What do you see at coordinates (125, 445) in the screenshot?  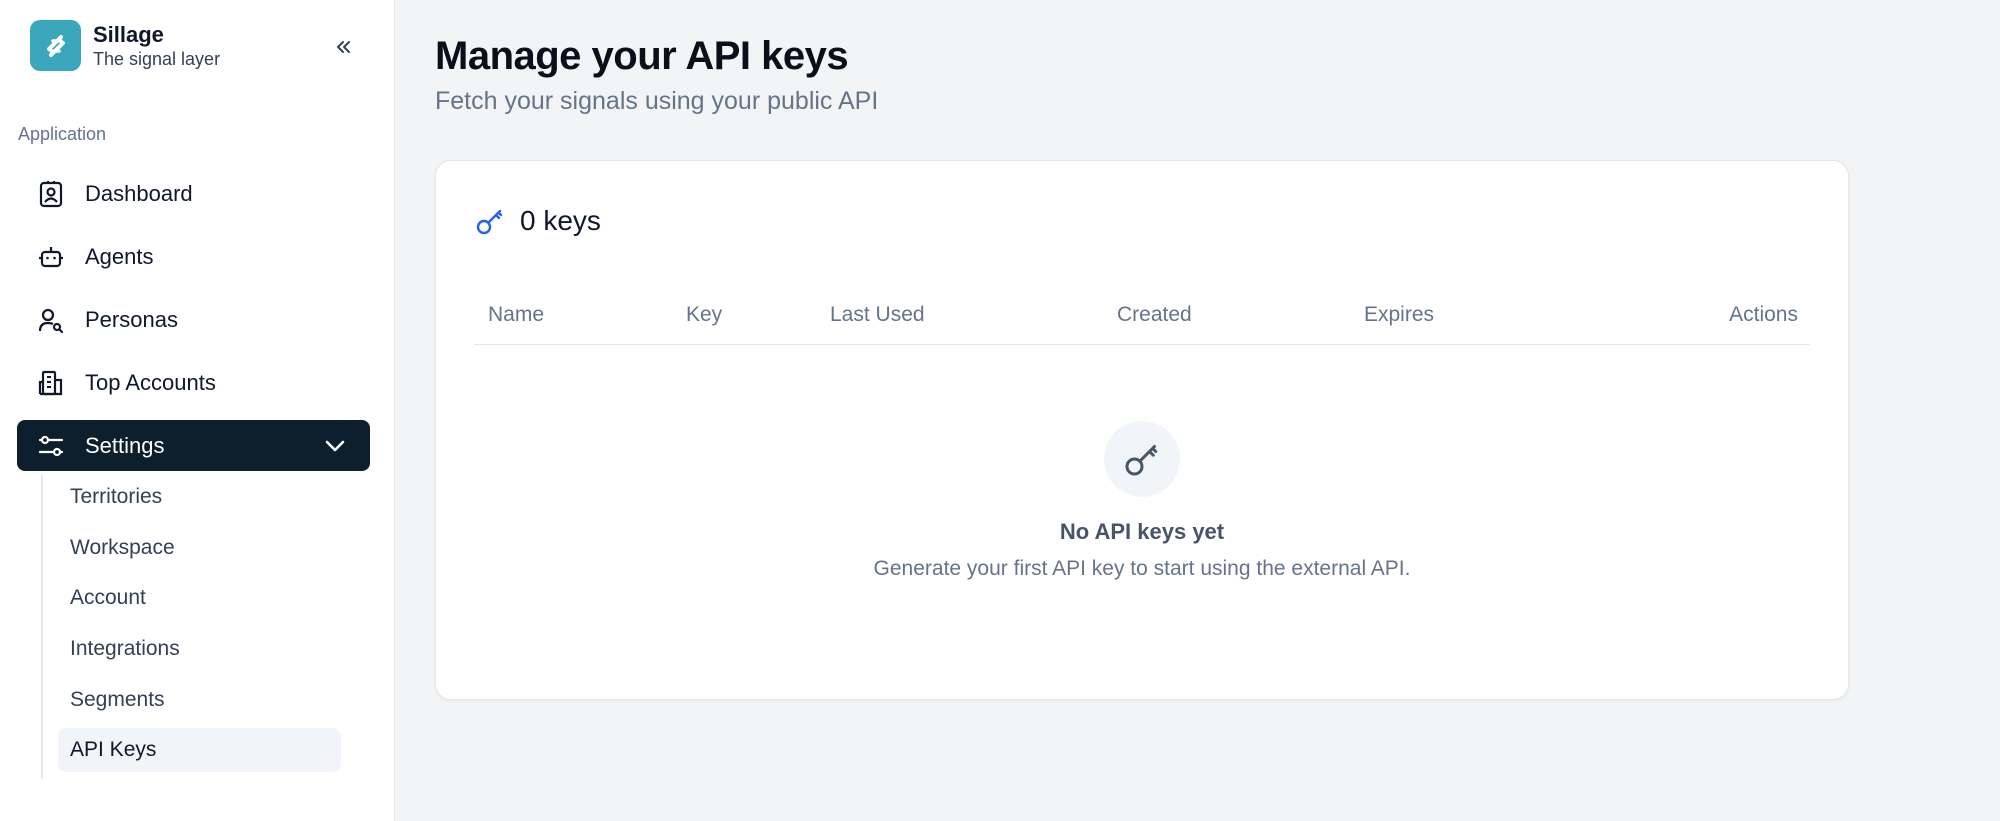 I see `sidebar-item-label: Settings` at bounding box center [125, 445].